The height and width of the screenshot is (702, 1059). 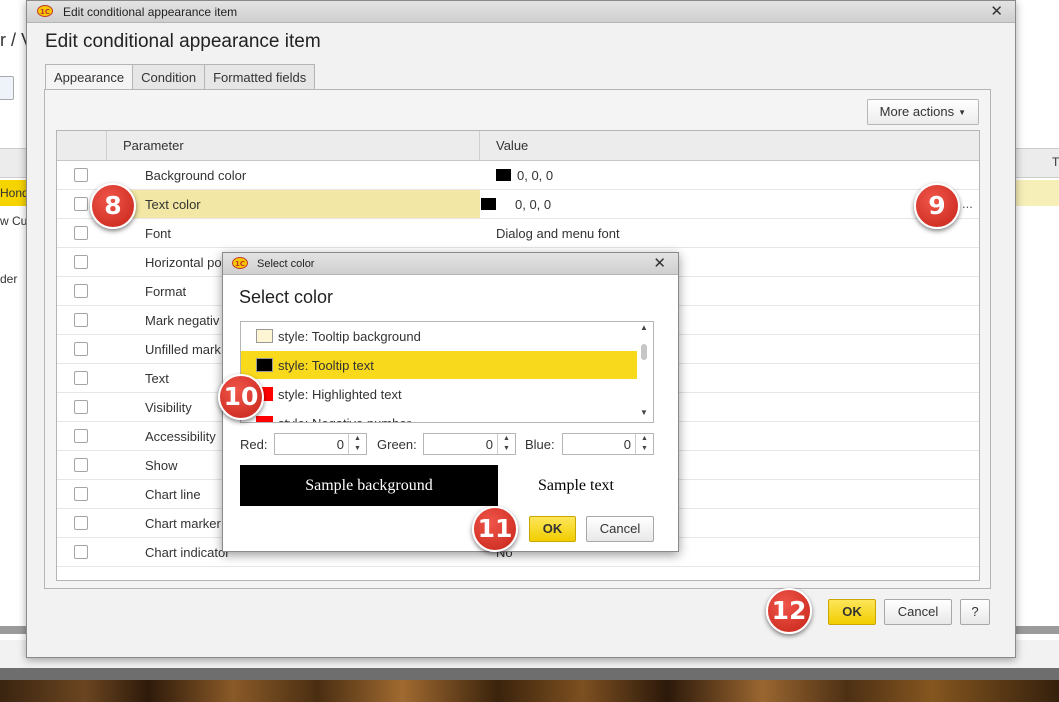 What do you see at coordinates (620, 529) in the screenshot?
I see `select-color-cancel-button: Cancel` at bounding box center [620, 529].